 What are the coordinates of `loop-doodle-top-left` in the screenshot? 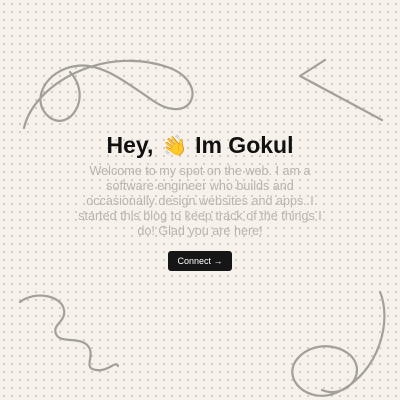 It's located at (108, 94).